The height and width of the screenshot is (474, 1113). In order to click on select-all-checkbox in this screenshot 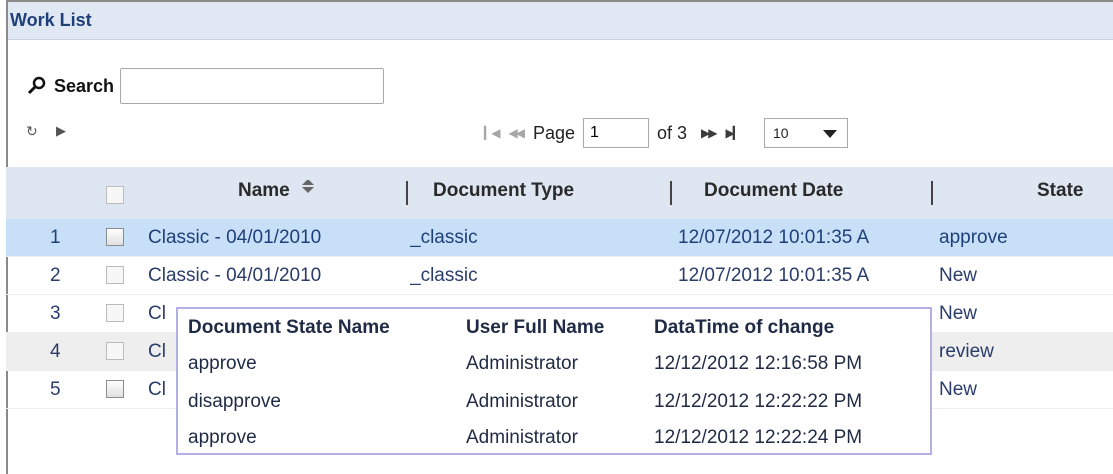, I will do `click(115, 195)`.